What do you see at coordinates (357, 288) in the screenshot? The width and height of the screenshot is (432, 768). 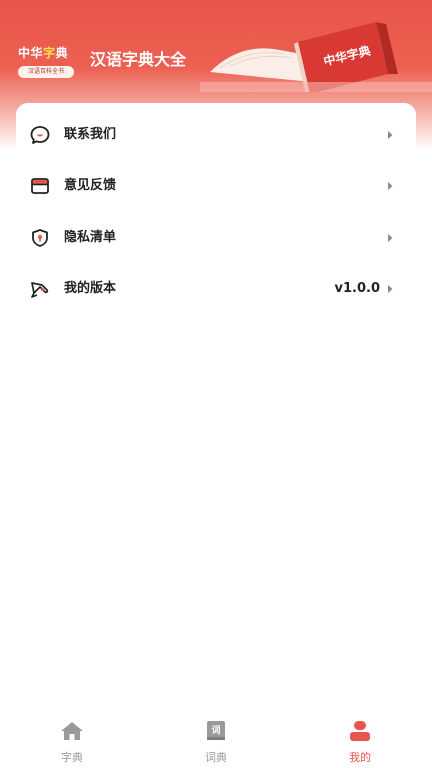 I see `version-value: v1.0.0` at bounding box center [357, 288].